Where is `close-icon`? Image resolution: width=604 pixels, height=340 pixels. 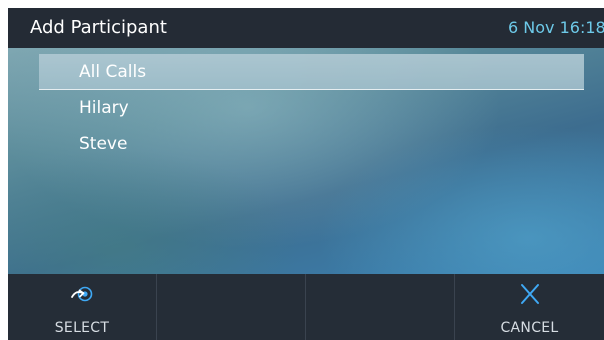 close-icon is located at coordinates (529, 294).